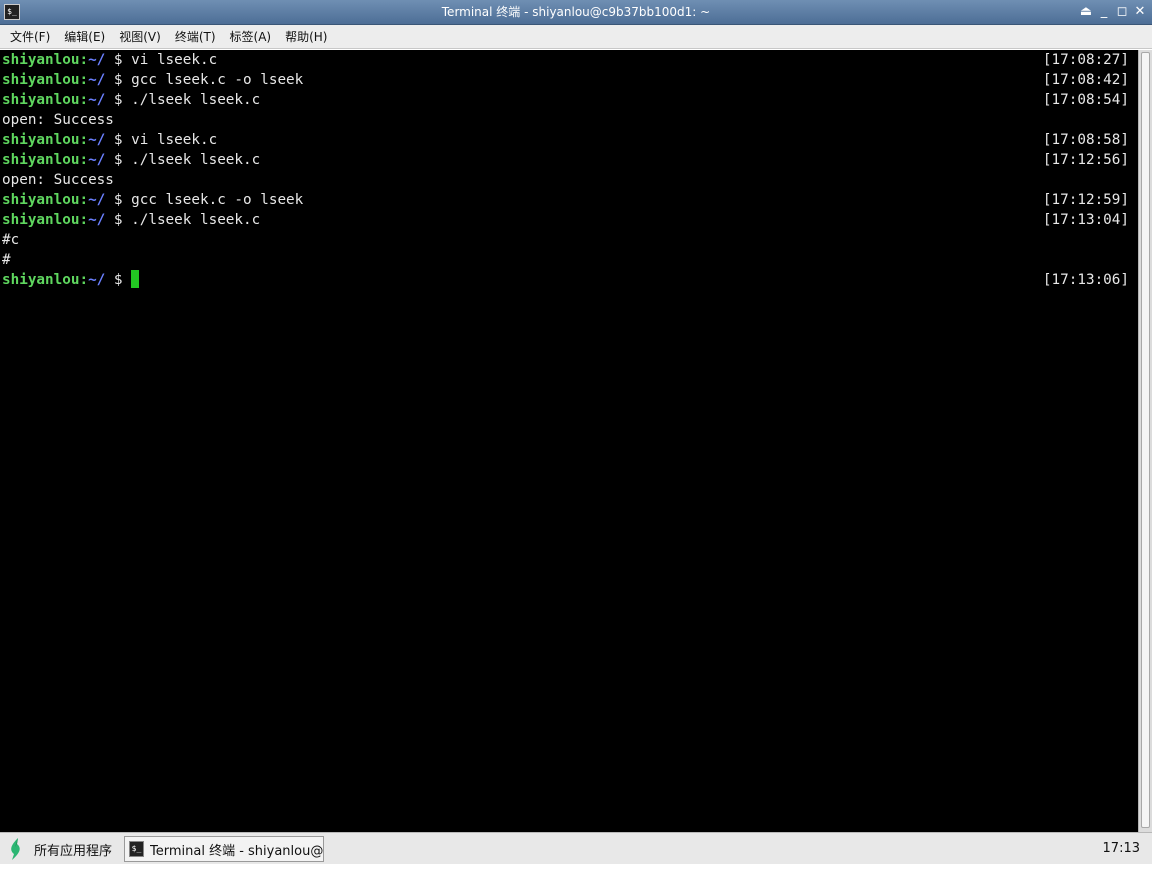  What do you see at coordinates (136, 849) in the screenshot?
I see `terminal-task-icon: $_` at bounding box center [136, 849].